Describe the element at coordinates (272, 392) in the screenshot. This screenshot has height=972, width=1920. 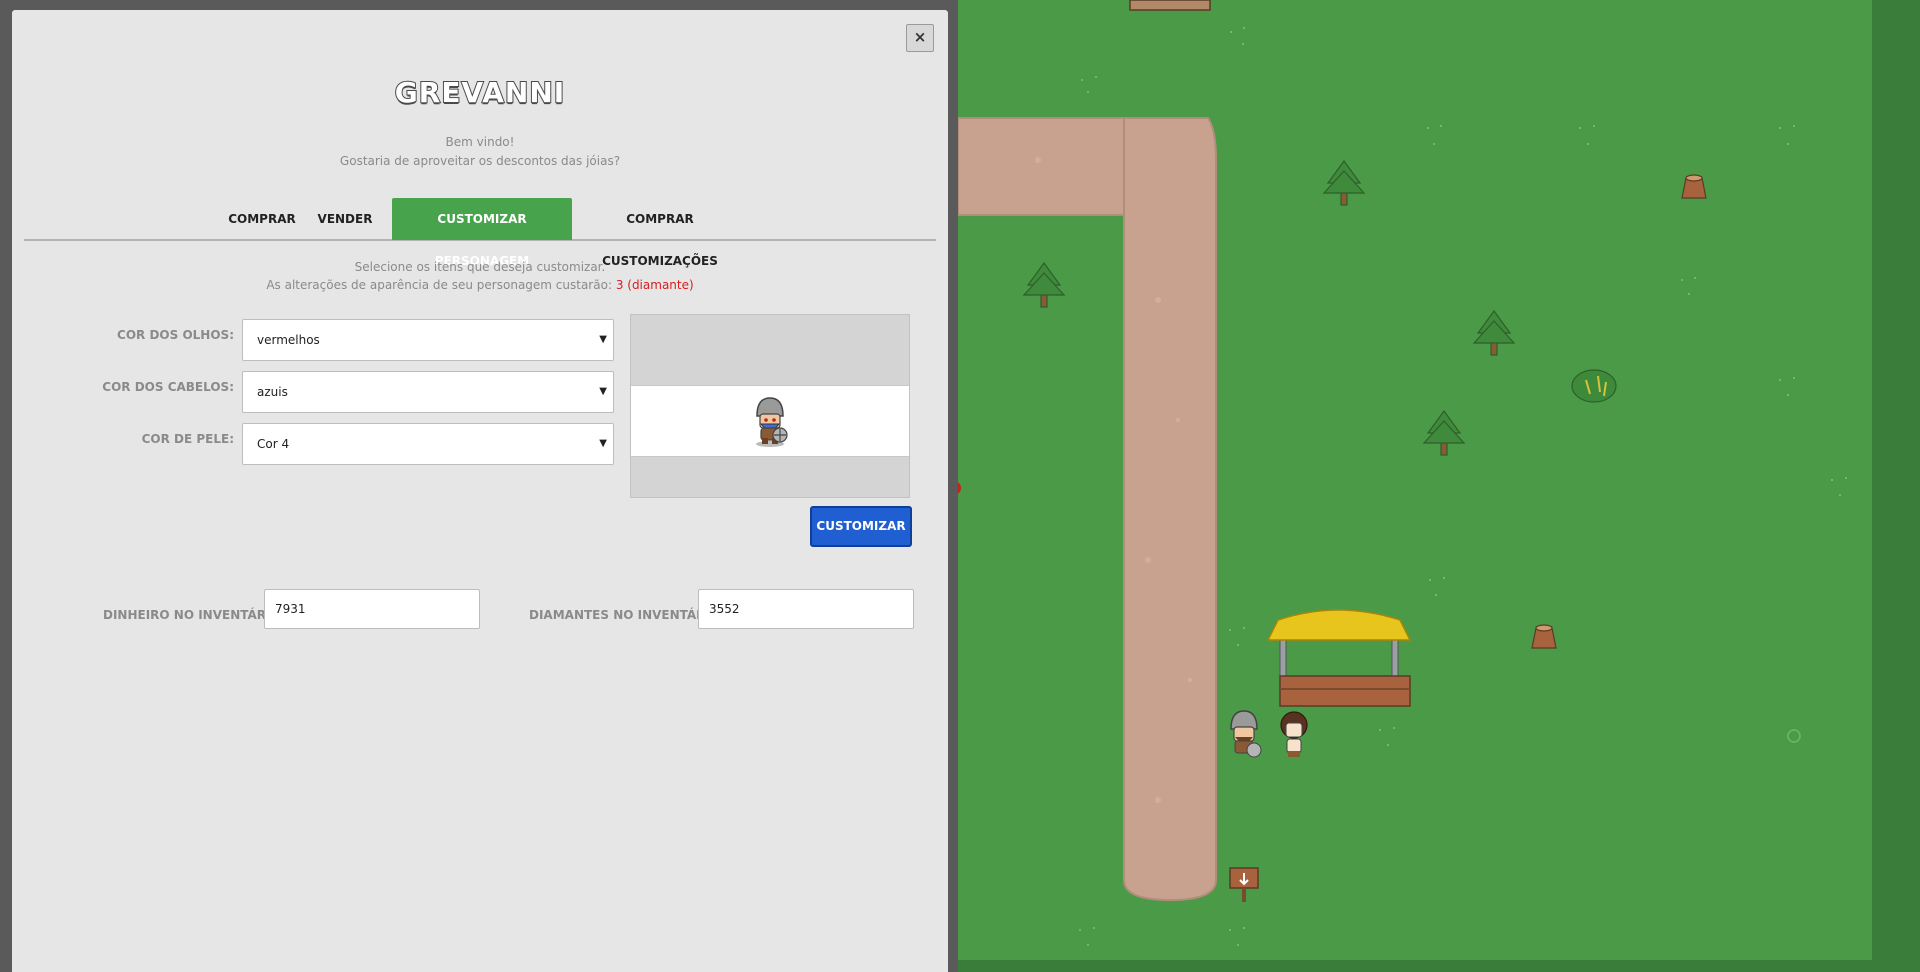
I see `hair-color-value: azuis` at that location.